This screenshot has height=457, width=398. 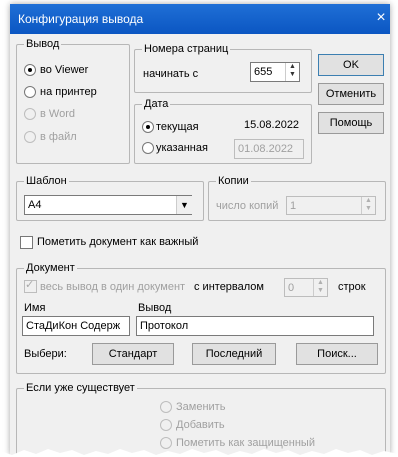 I want to click on date-specified-label: указанная, so click(x=182, y=148).